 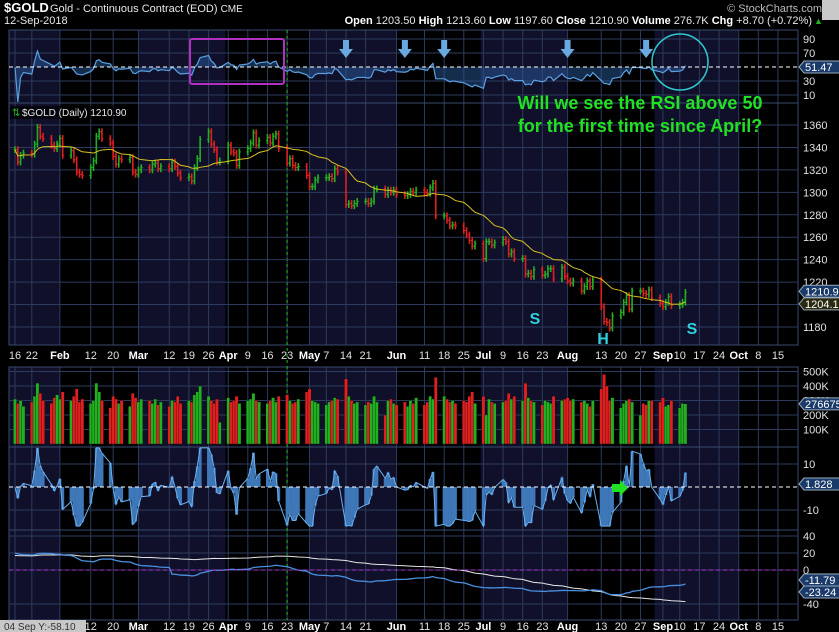 What do you see at coordinates (74, 113) in the screenshot?
I see `price-legend: $GOLD (Daily) 1210.90` at bounding box center [74, 113].